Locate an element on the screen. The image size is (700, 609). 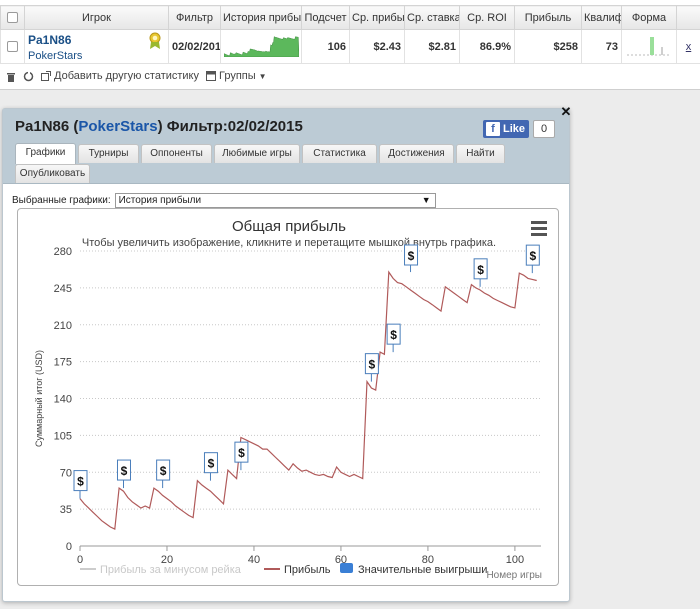
header-avg-roi: Ср. ROI is located at coordinates (487, 17).